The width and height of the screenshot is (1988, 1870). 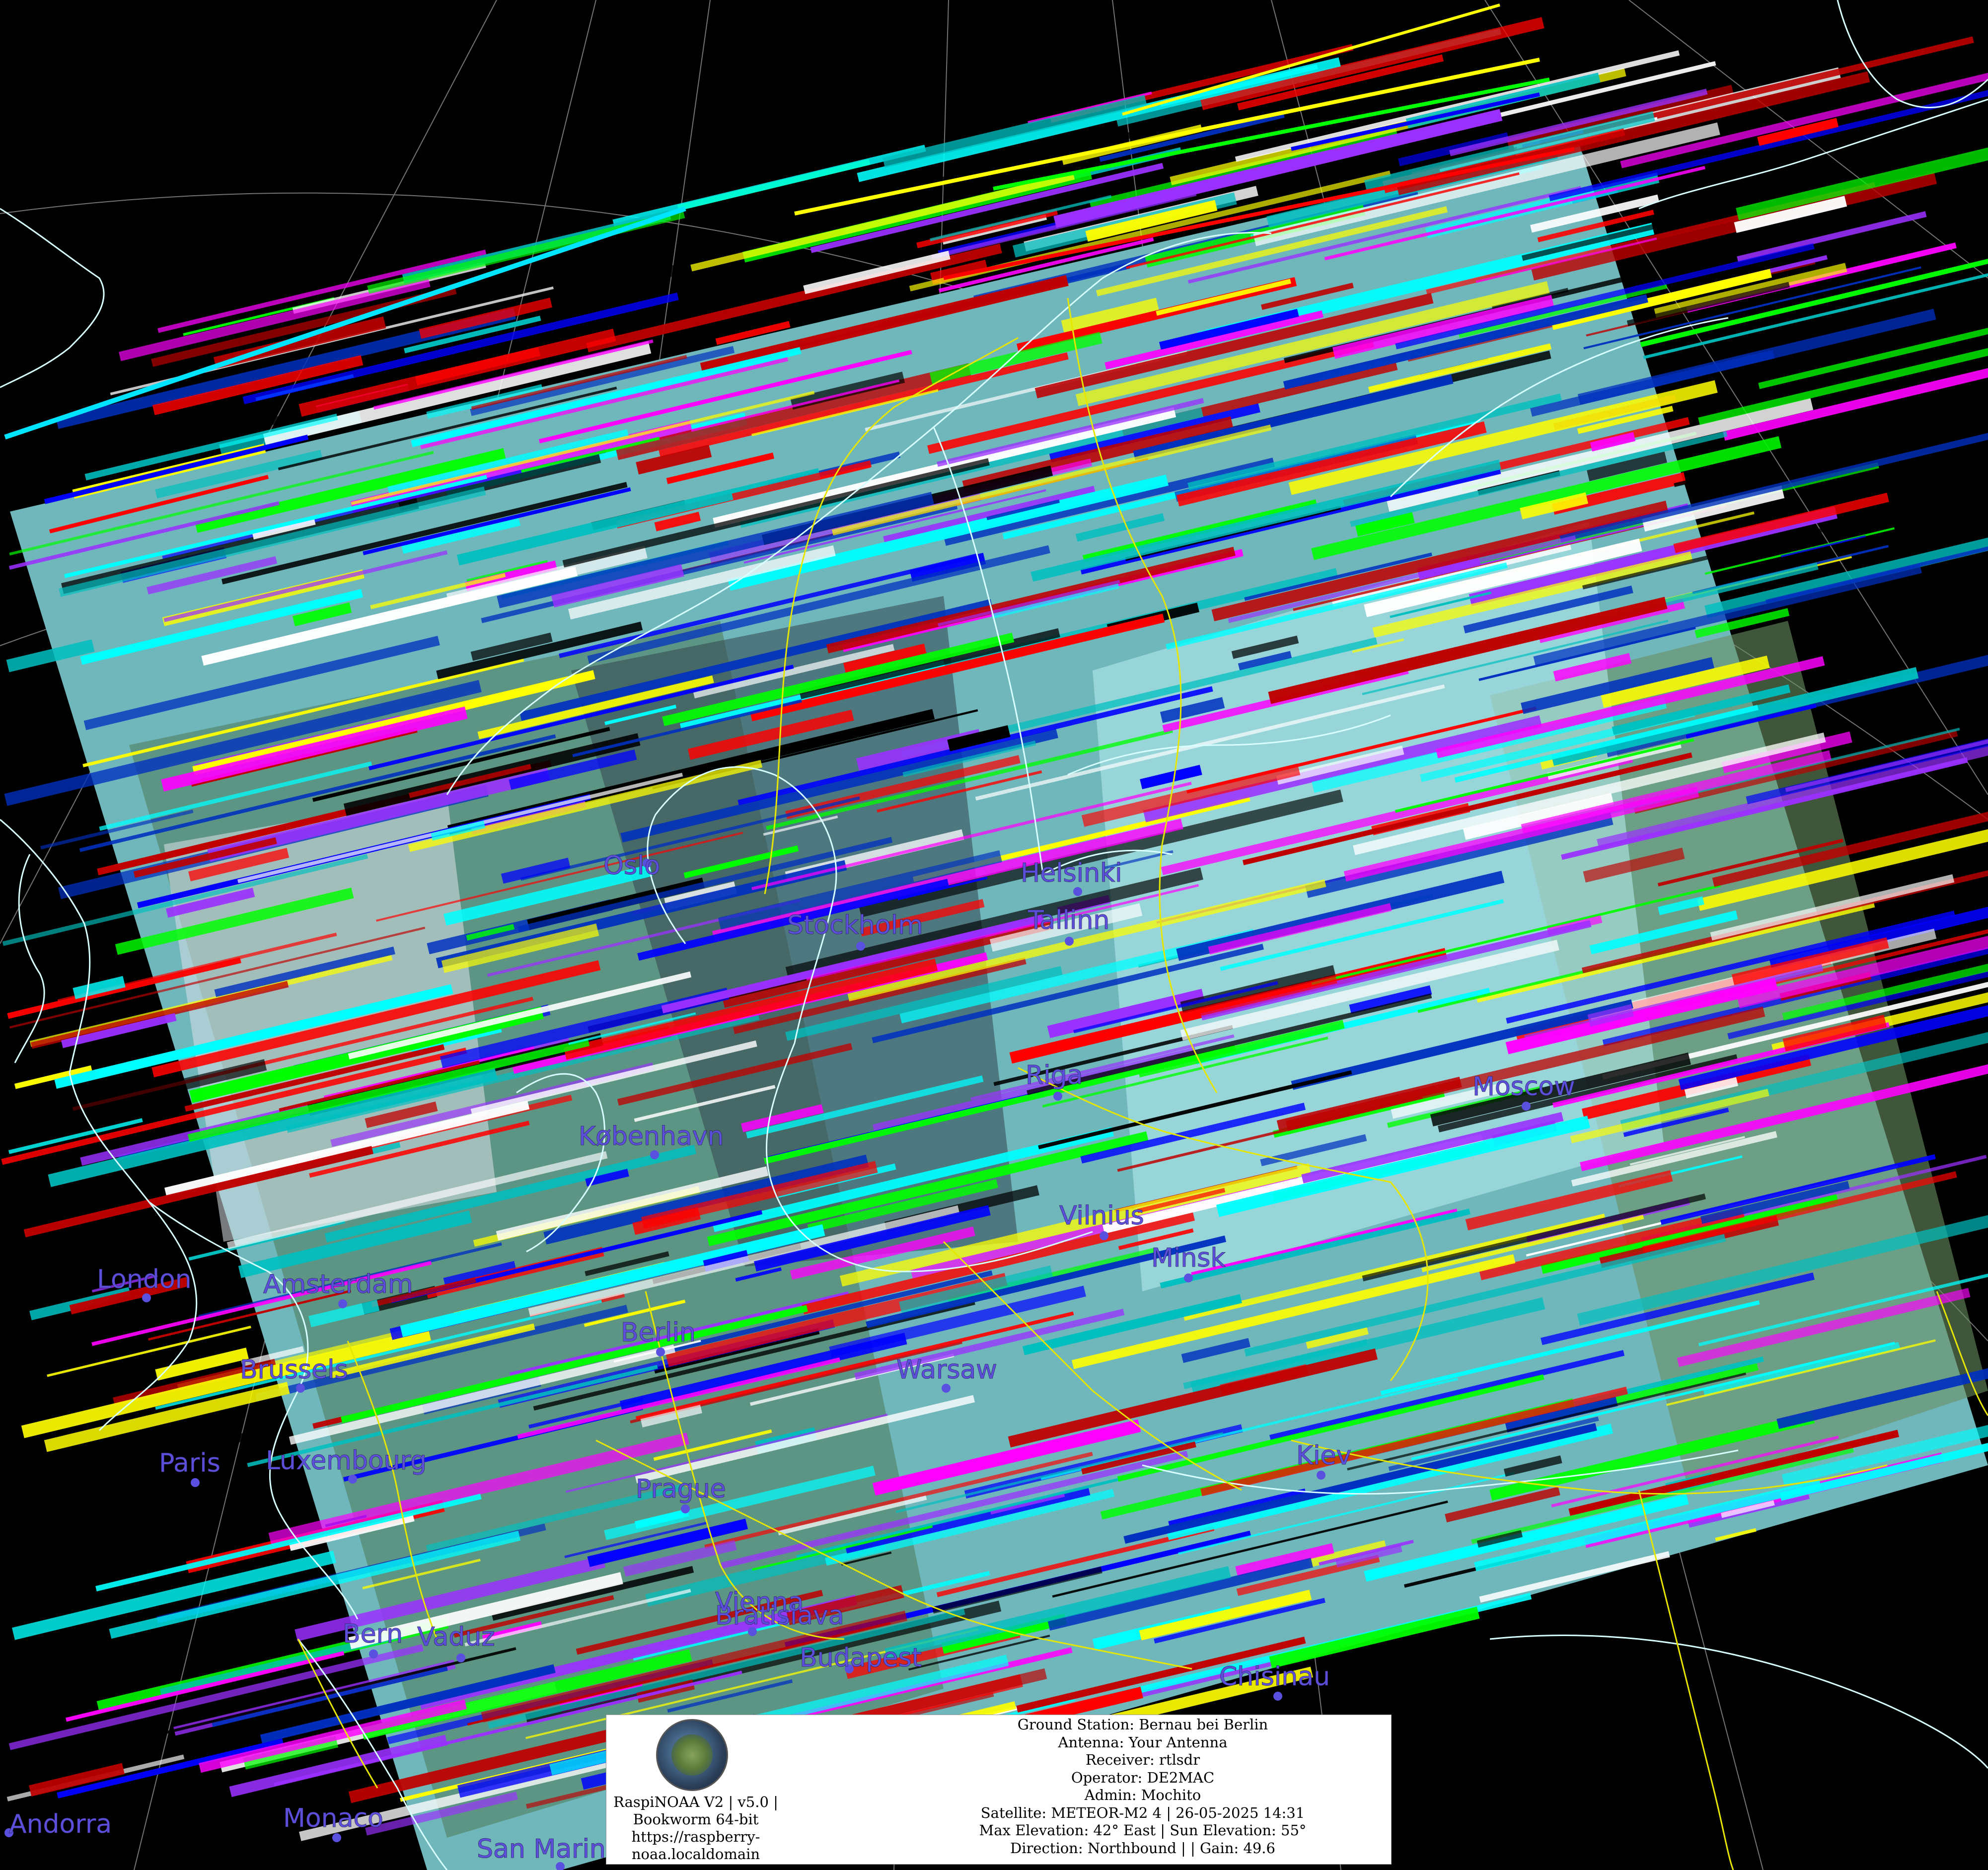 I want to click on city-label: Warsaw, so click(x=946, y=1370).